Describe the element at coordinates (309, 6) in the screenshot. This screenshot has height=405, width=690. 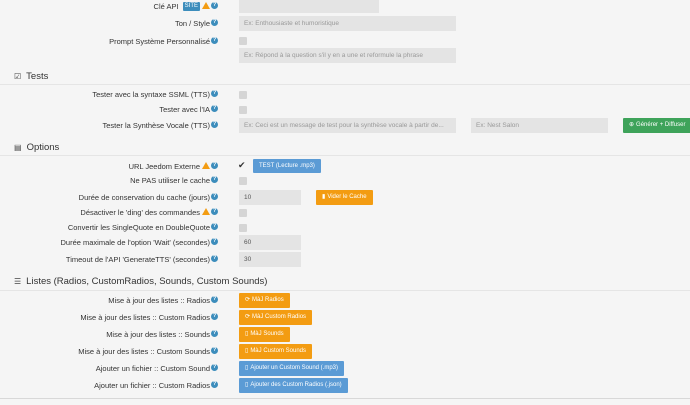
I see `api-key-input` at that location.